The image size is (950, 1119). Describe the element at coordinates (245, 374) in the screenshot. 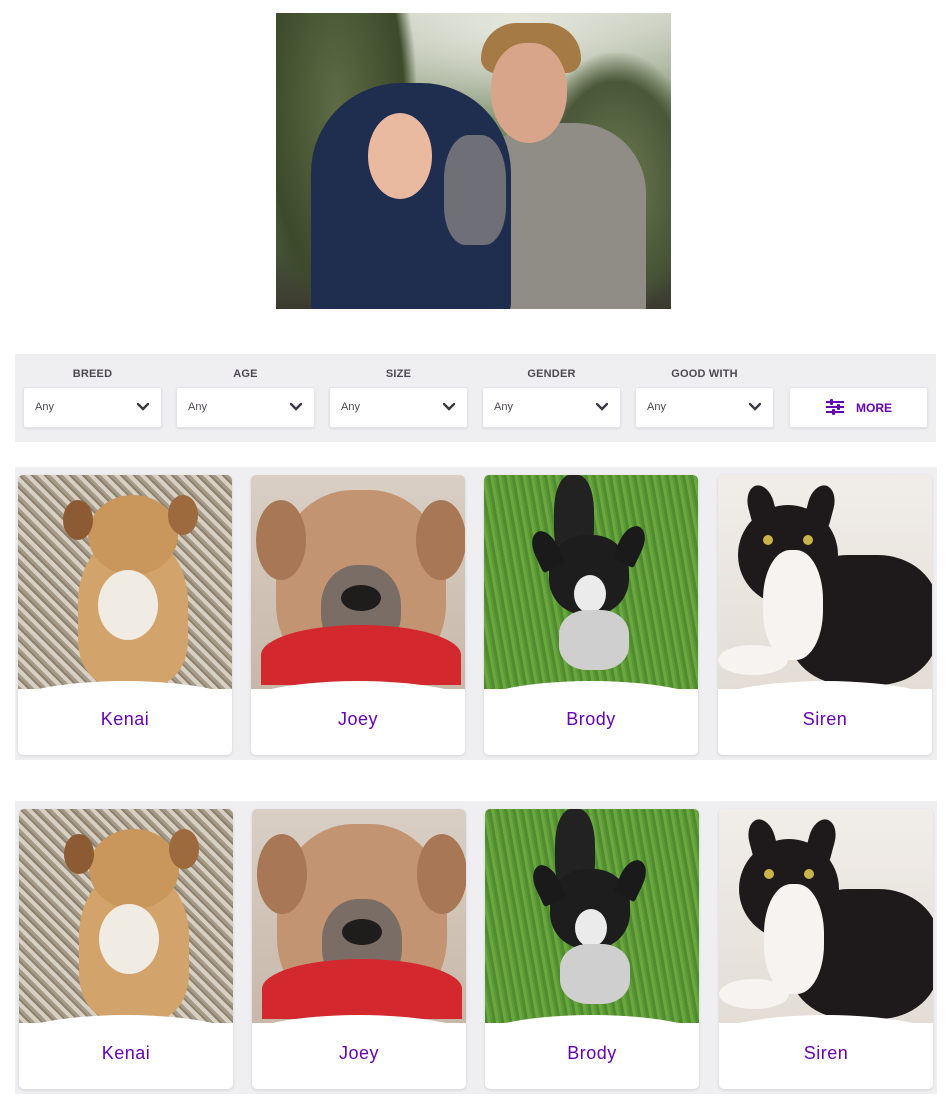

I see `filter-age-label: AGE` at that location.